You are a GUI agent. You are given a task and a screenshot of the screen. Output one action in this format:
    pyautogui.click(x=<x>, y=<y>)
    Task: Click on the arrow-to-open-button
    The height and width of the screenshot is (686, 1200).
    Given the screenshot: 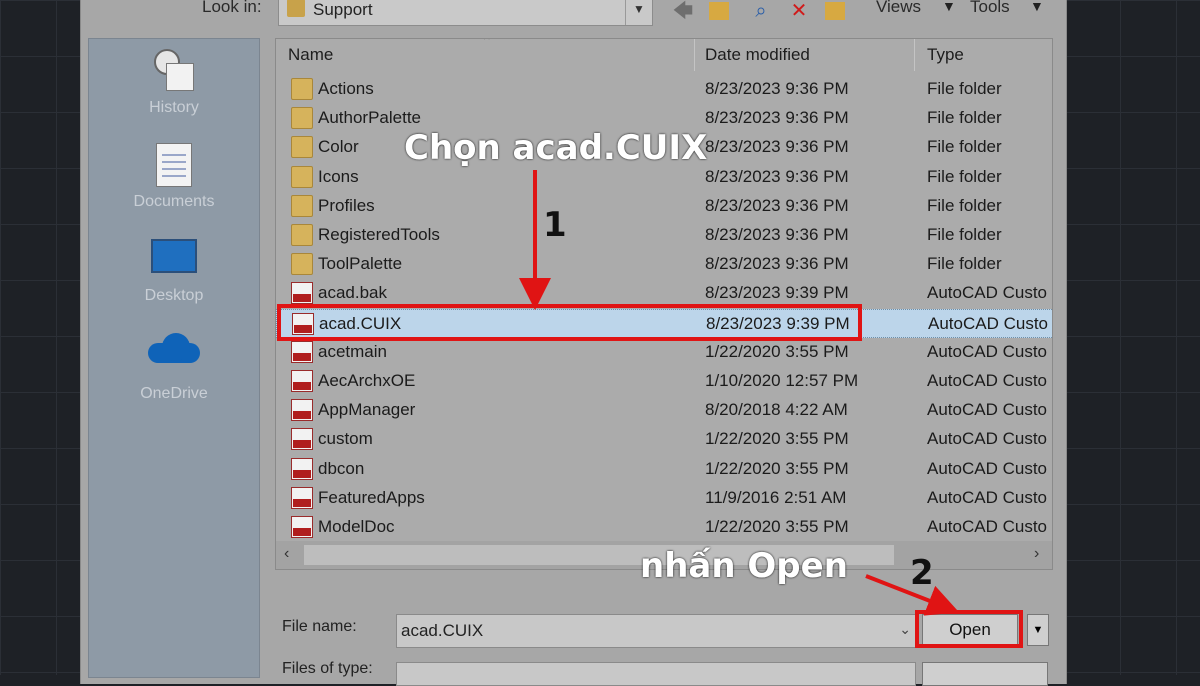 What is the action you would take?
    pyautogui.click(x=912, y=595)
    